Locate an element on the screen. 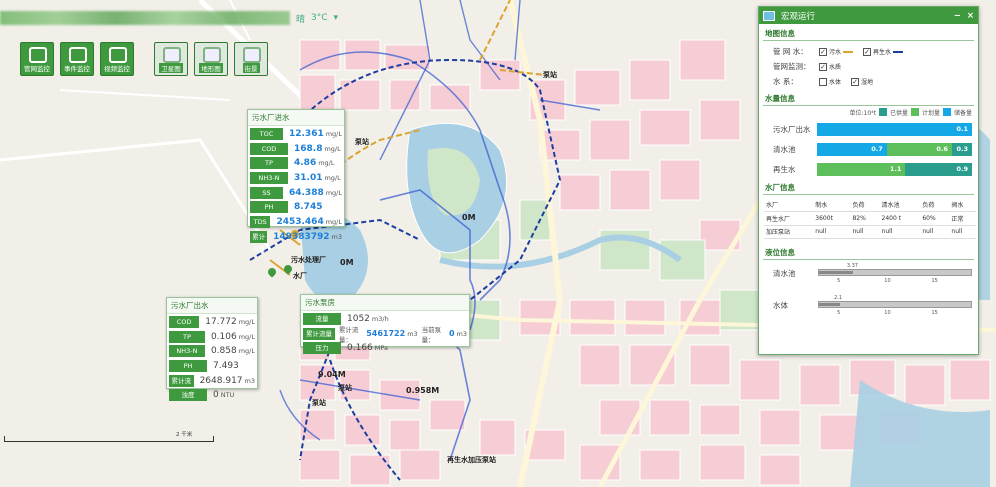  header-cell: 水厂 is located at coordinates (789, 205).